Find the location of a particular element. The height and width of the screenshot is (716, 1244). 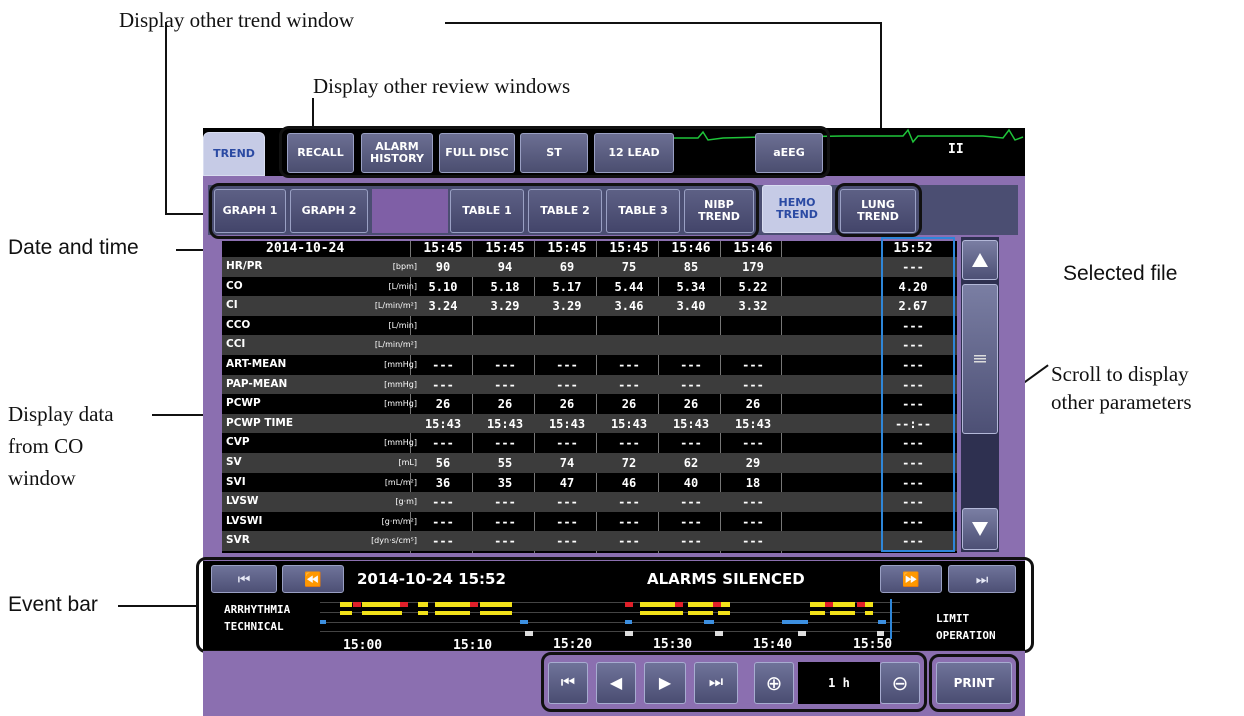

annotation-event-bar: Event bar is located at coordinates (53, 604).